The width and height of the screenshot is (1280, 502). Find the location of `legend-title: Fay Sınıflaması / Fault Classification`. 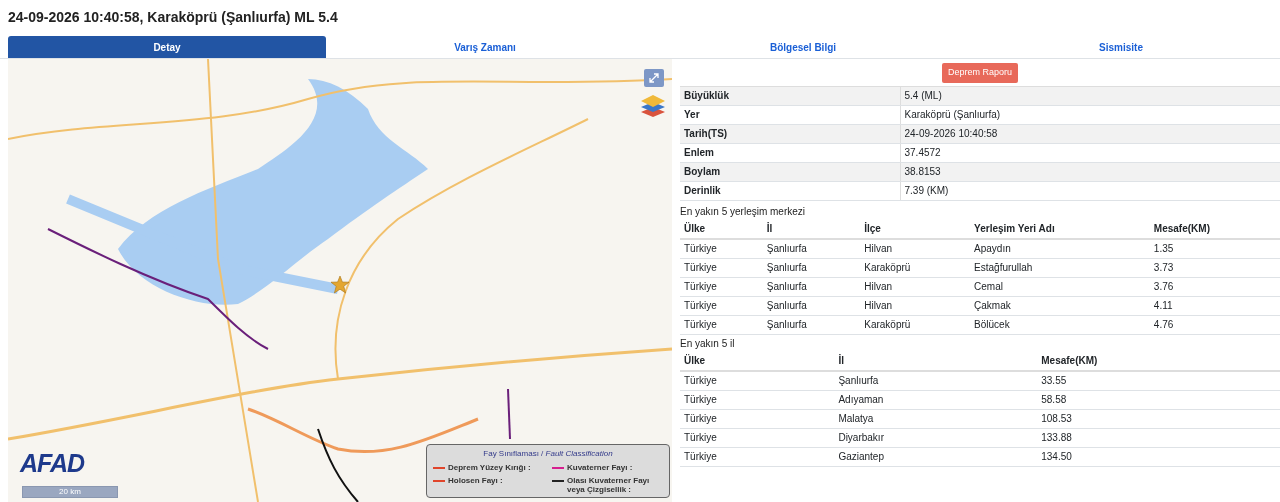

legend-title: Fay Sınıflaması / Fault Classification is located at coordinates (548, 454).